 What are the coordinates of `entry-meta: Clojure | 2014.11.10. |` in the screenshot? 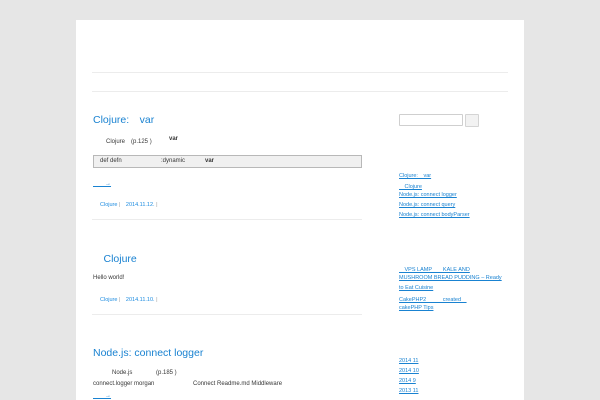 It's located at (129, 300).